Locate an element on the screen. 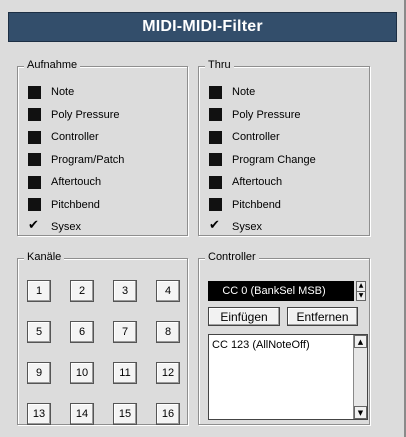  channel-button: 15 is located at coordinates (125, 414).